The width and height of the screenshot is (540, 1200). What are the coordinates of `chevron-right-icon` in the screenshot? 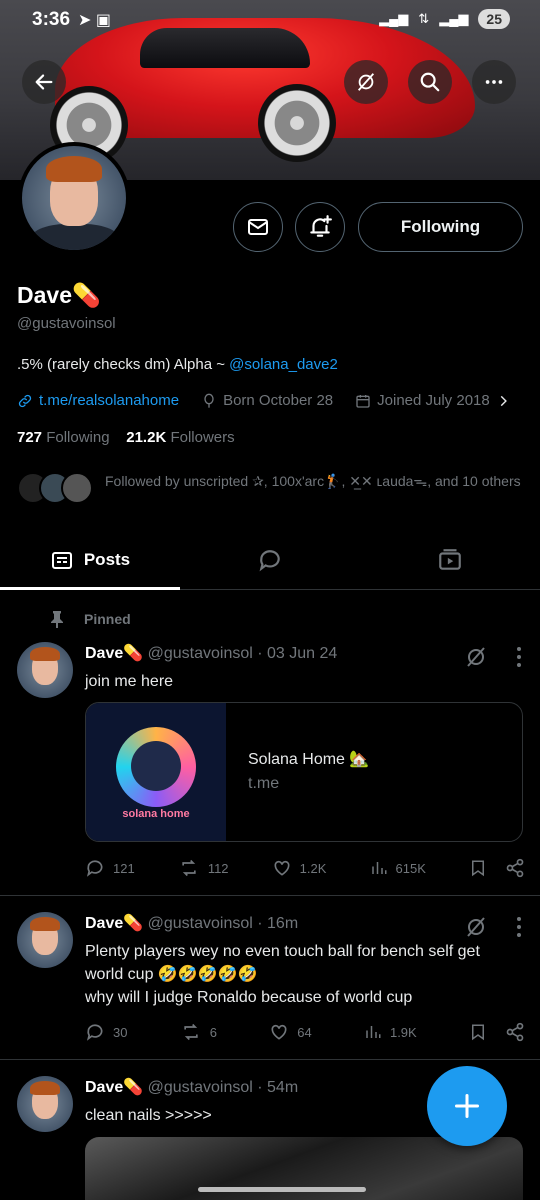 It's located at (503, 401).